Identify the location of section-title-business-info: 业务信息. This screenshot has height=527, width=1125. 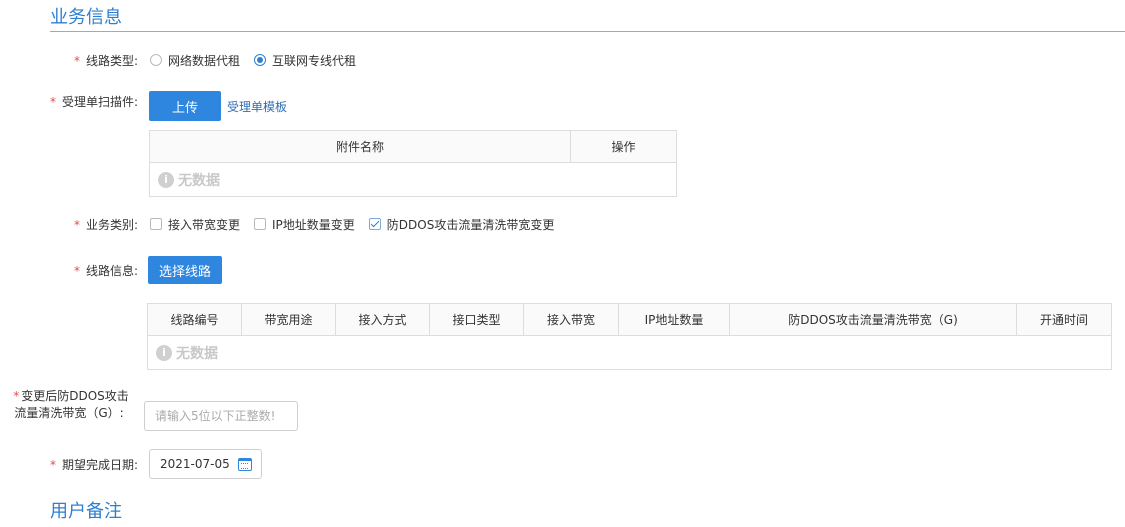
(86, 17).